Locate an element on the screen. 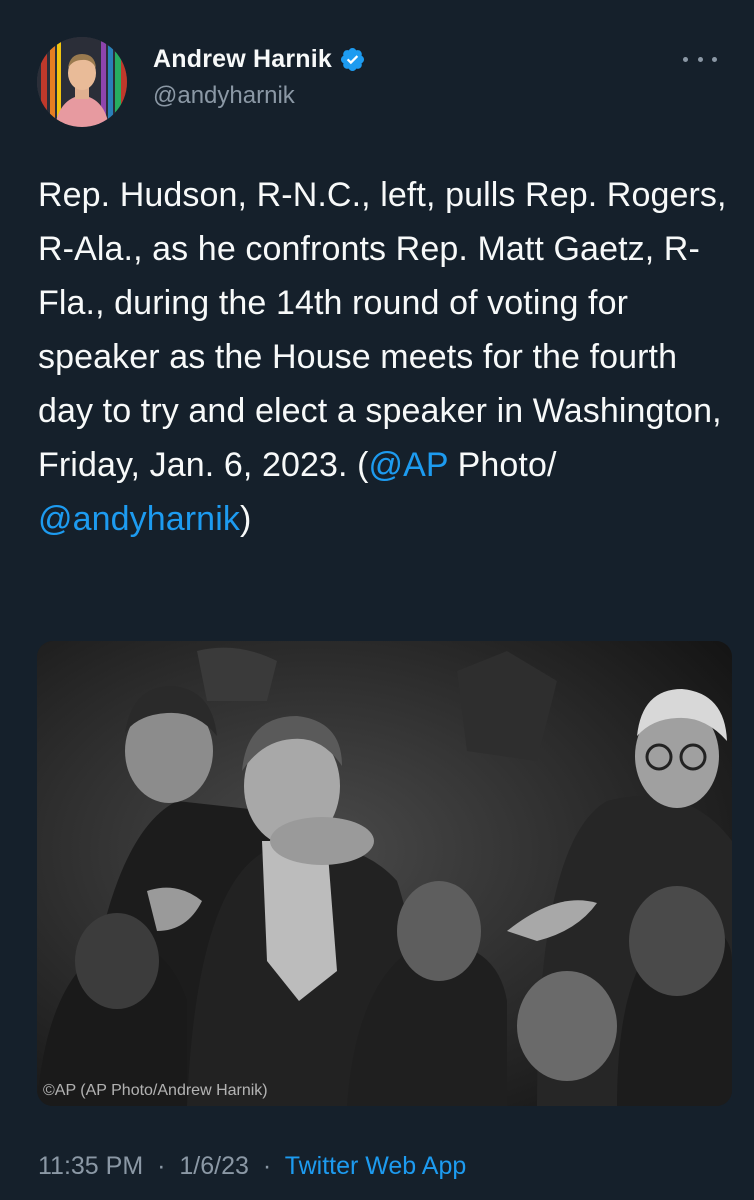  author-display-name: Andrew Harnik is located at coordinates (242, 59).